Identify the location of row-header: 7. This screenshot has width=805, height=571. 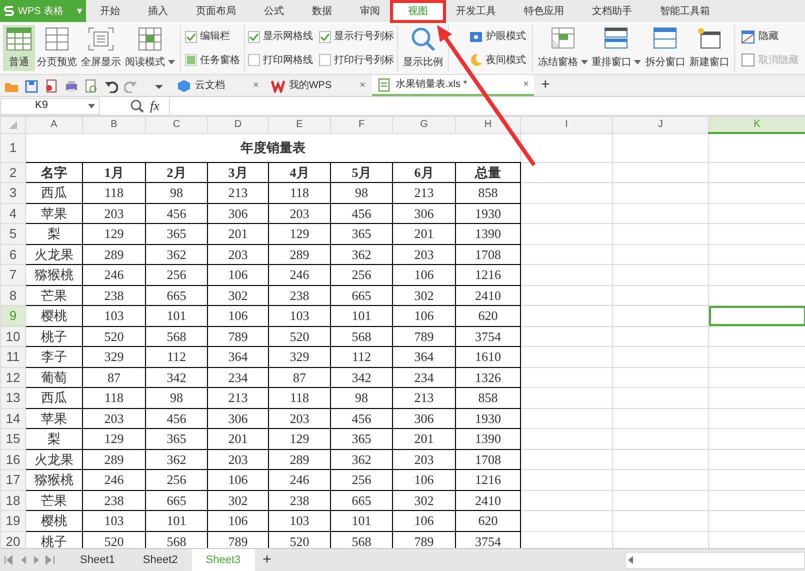
(13, 274).